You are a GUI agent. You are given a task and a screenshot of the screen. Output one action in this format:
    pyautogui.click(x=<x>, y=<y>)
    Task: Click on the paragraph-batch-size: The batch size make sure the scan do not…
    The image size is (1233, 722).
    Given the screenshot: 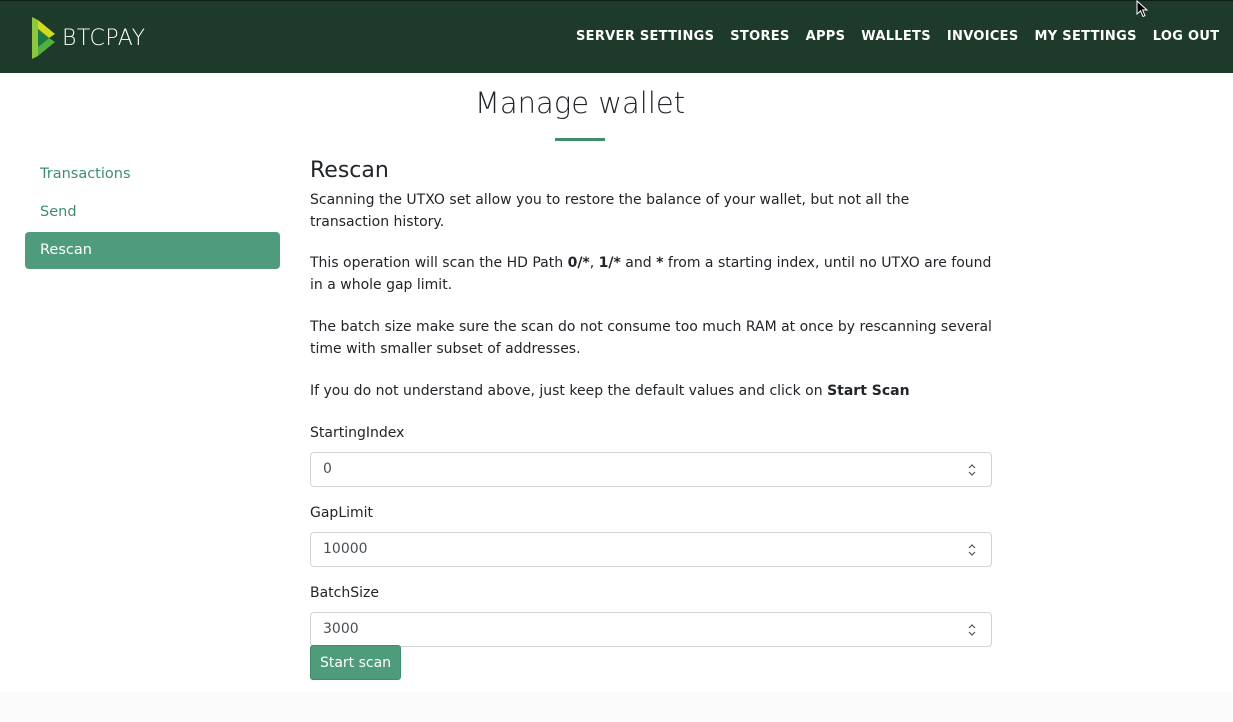 What is the action you would take?
    pyautogui.click(x=651, y=338)
    